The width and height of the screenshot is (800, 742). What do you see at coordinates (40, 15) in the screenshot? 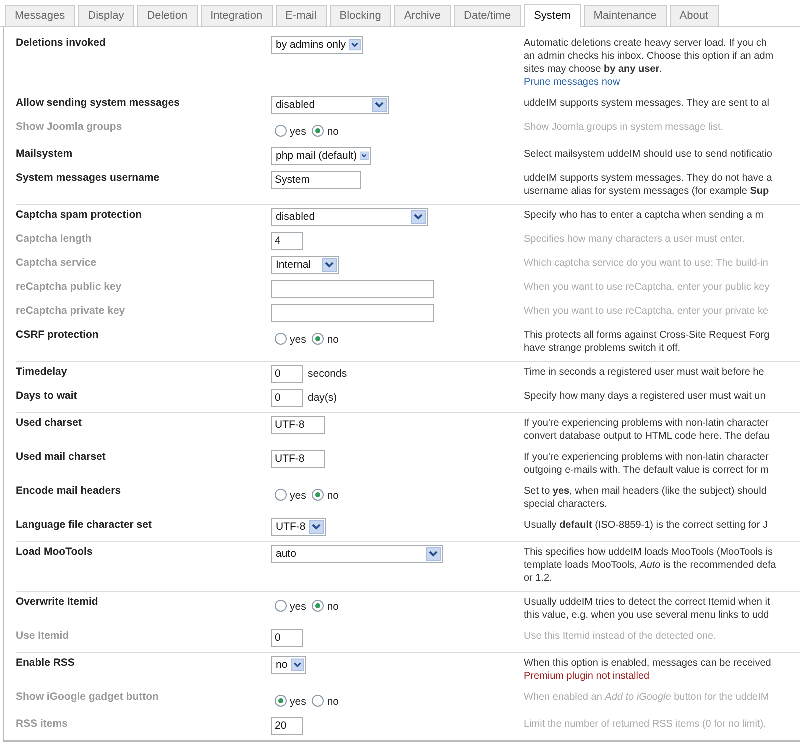
I see `tab: Messages` at bounding box center [40, 15].